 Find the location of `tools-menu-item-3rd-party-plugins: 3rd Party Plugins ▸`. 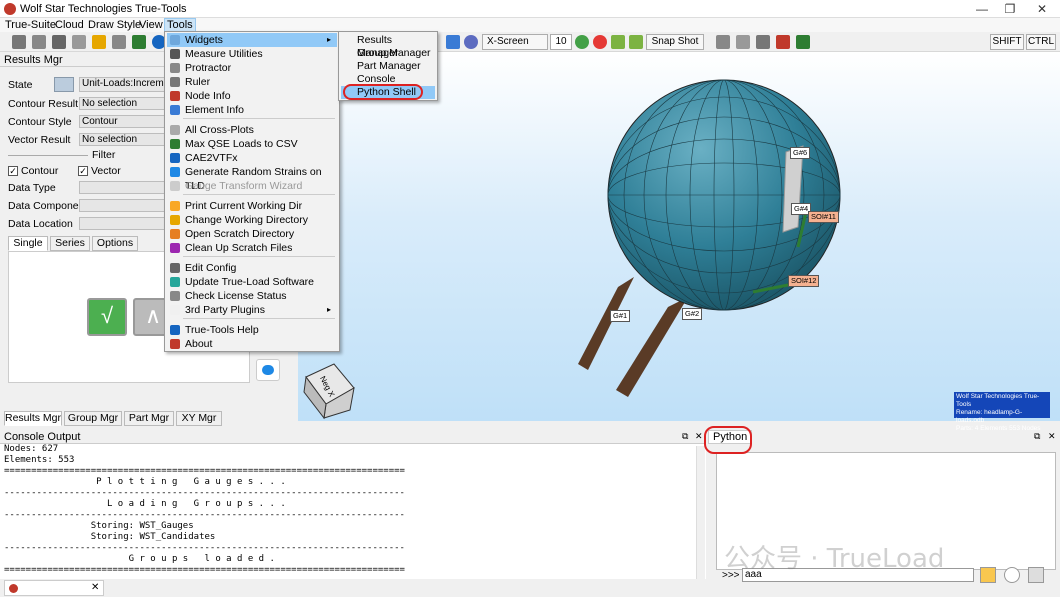

tools-menu-item-3rd-party-plugins: 3rd Party Plugins ▸ is located at coordinates (252, 310).